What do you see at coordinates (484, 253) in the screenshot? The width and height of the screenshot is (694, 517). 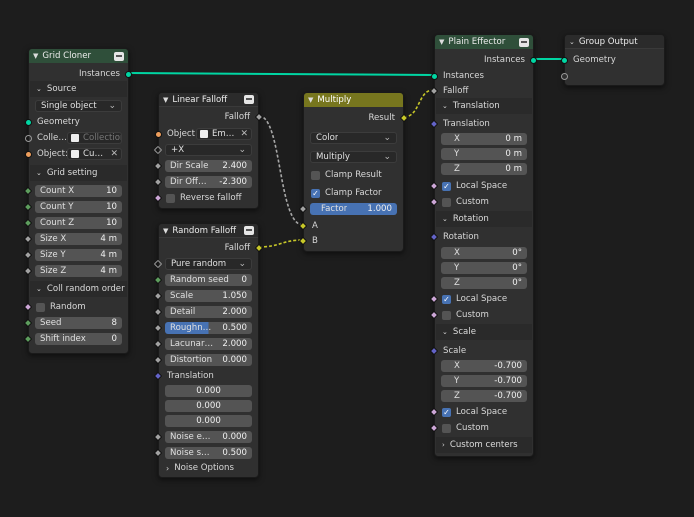 I see `rotation-x-field: X 0°` at bounding box center [484, 253].